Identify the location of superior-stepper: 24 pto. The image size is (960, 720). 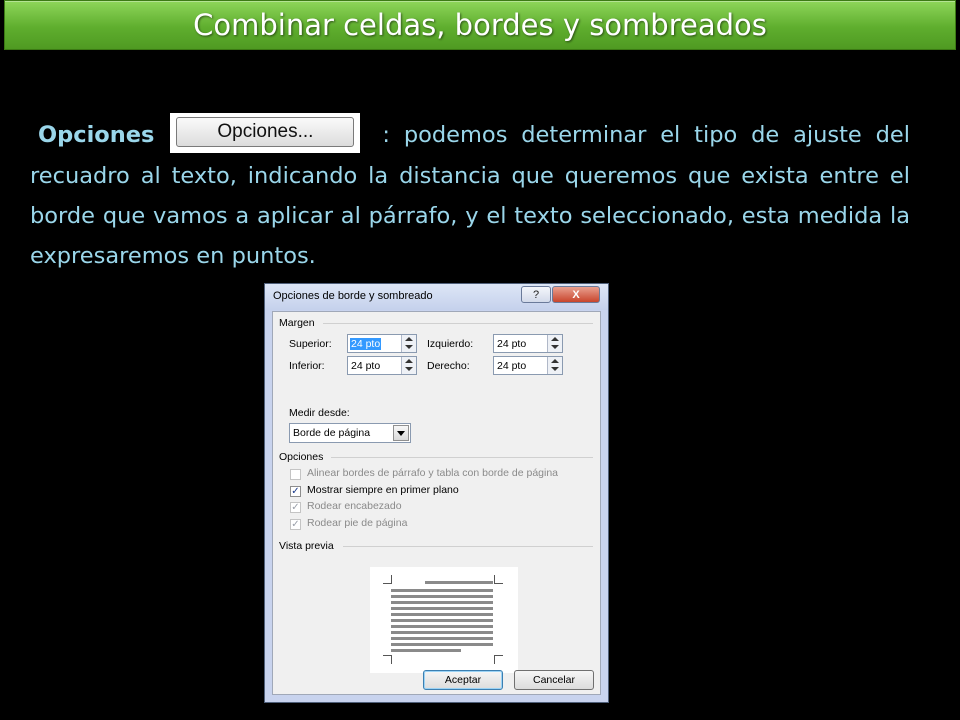
(382, 343).